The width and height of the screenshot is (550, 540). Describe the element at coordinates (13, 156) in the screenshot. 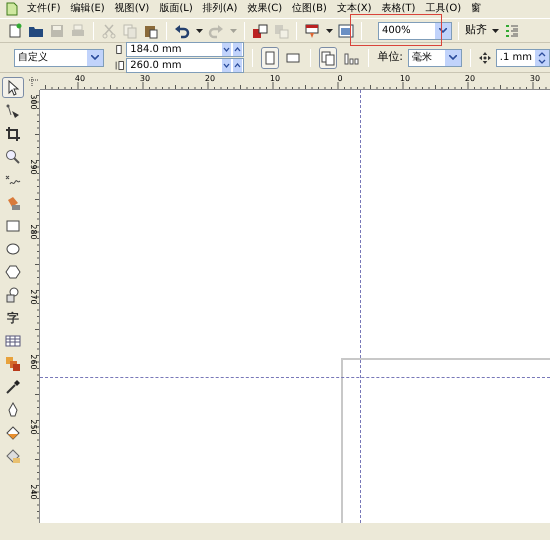

I see `magnifier-icon` at that location.